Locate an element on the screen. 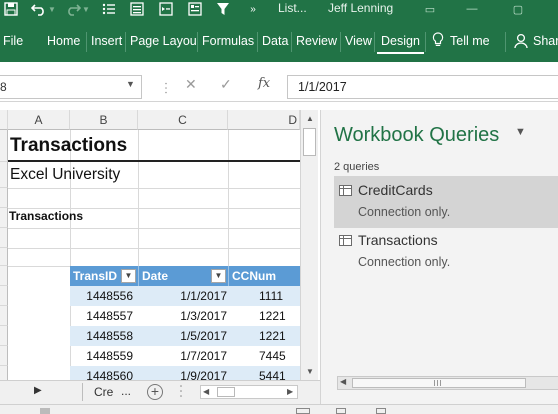 The height and width of the screenshot is (414, 558). user-name: Jeff Lenning is located at coordinates (360, 8).